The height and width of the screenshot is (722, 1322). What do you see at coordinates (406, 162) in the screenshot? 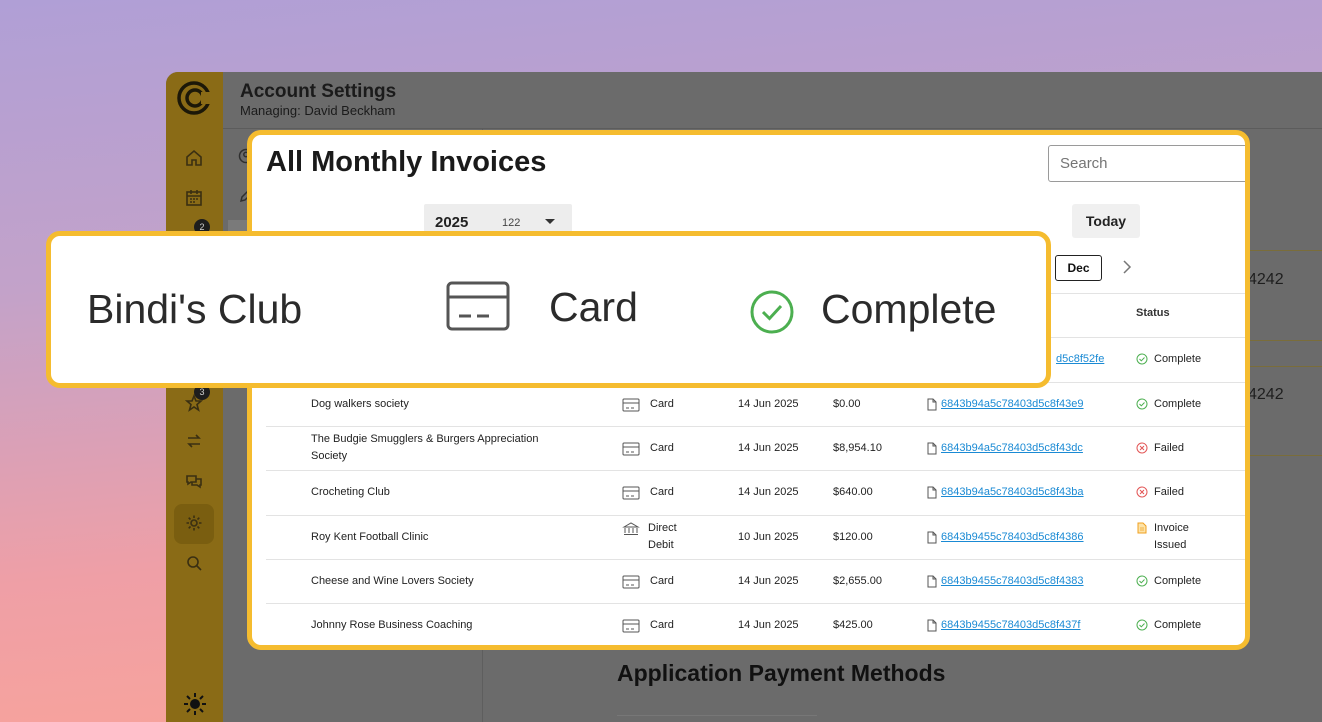
I see `invoices-title: All Monthly Invoices` at bounding box center [406, 162].